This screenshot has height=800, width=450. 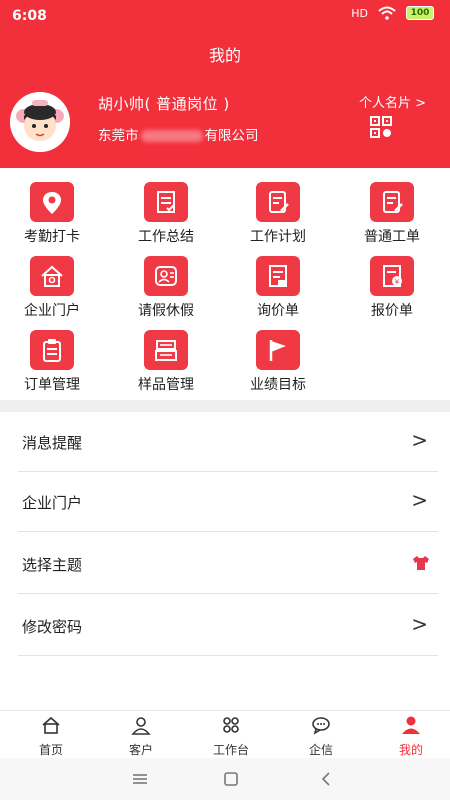 I want to click on tab-label: 客户, so click(x=140, y=750).